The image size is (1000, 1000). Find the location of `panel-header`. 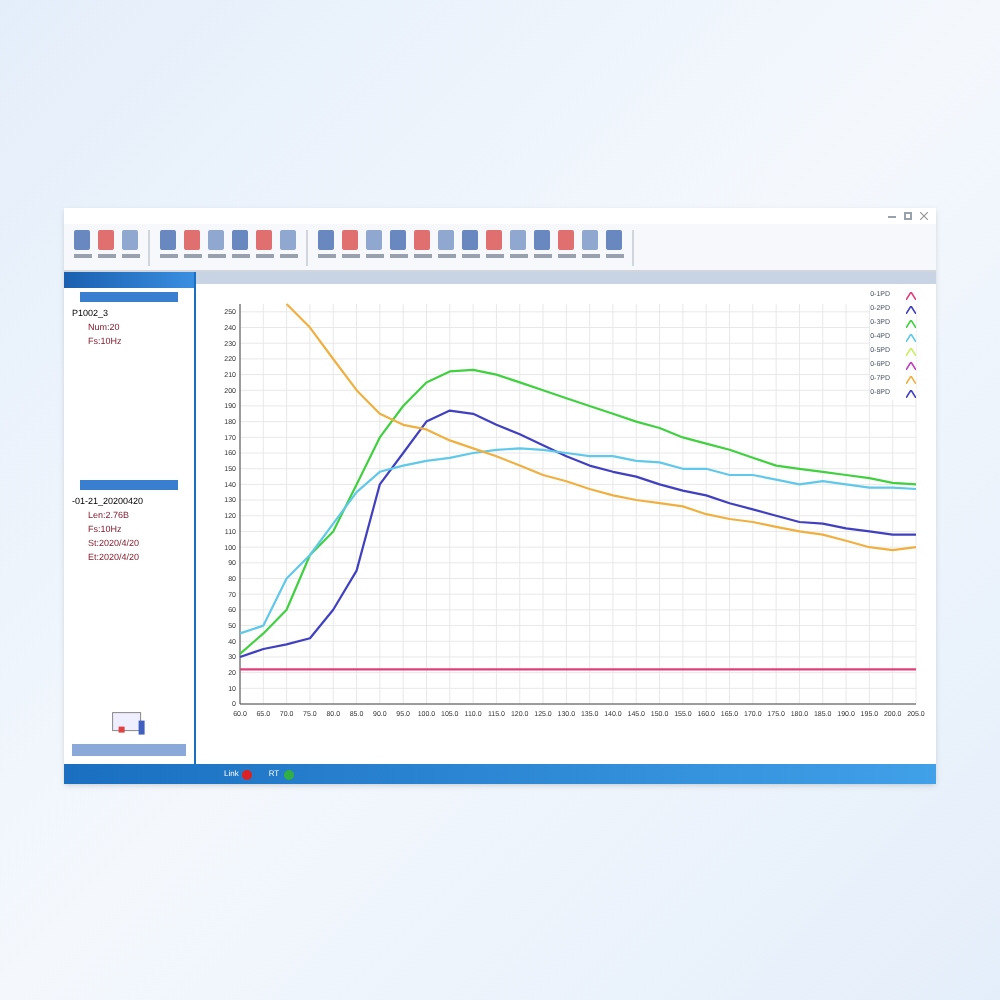

panel-header is located at coordinates (129, 280).